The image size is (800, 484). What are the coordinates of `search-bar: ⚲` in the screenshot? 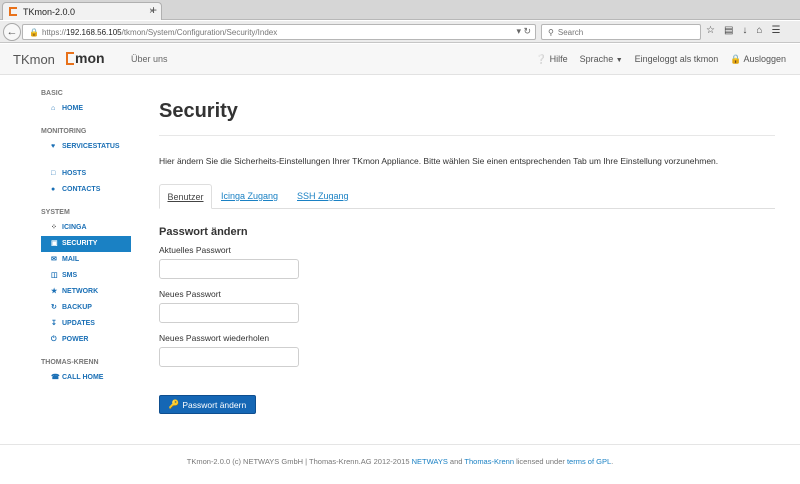 It's located at (621, 32).